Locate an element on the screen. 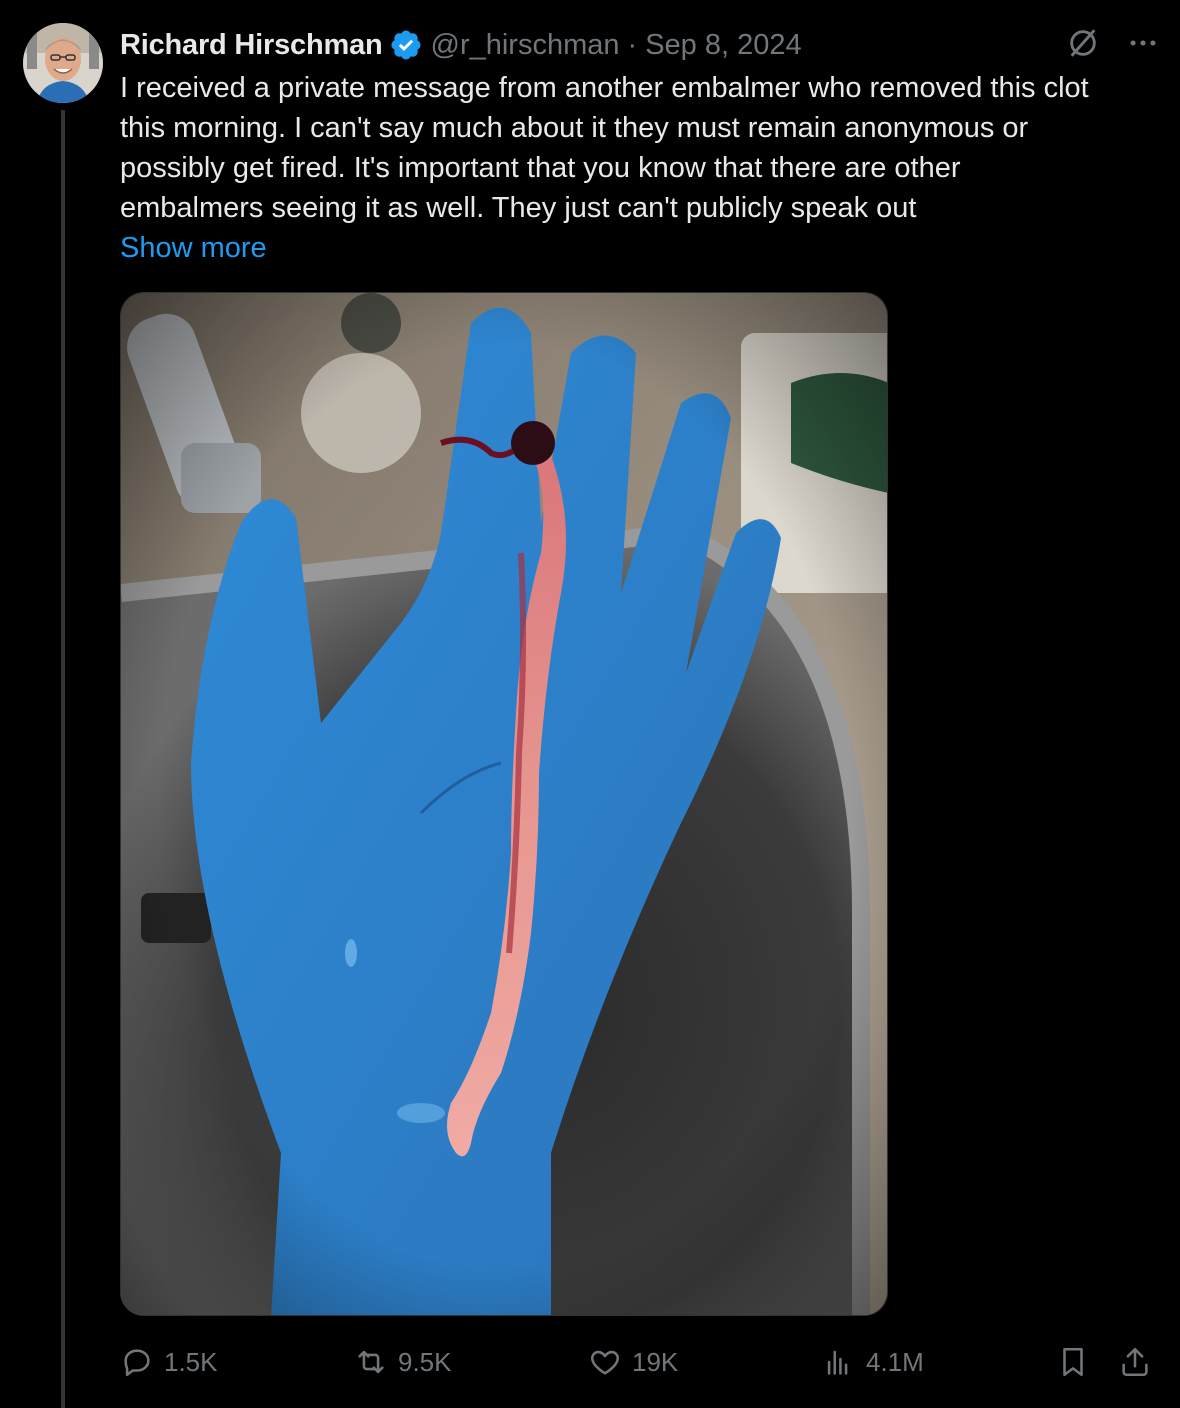 This screenshot has width=1180, height=1408. show-more-link: Show more is located at coordinates (193, 248).